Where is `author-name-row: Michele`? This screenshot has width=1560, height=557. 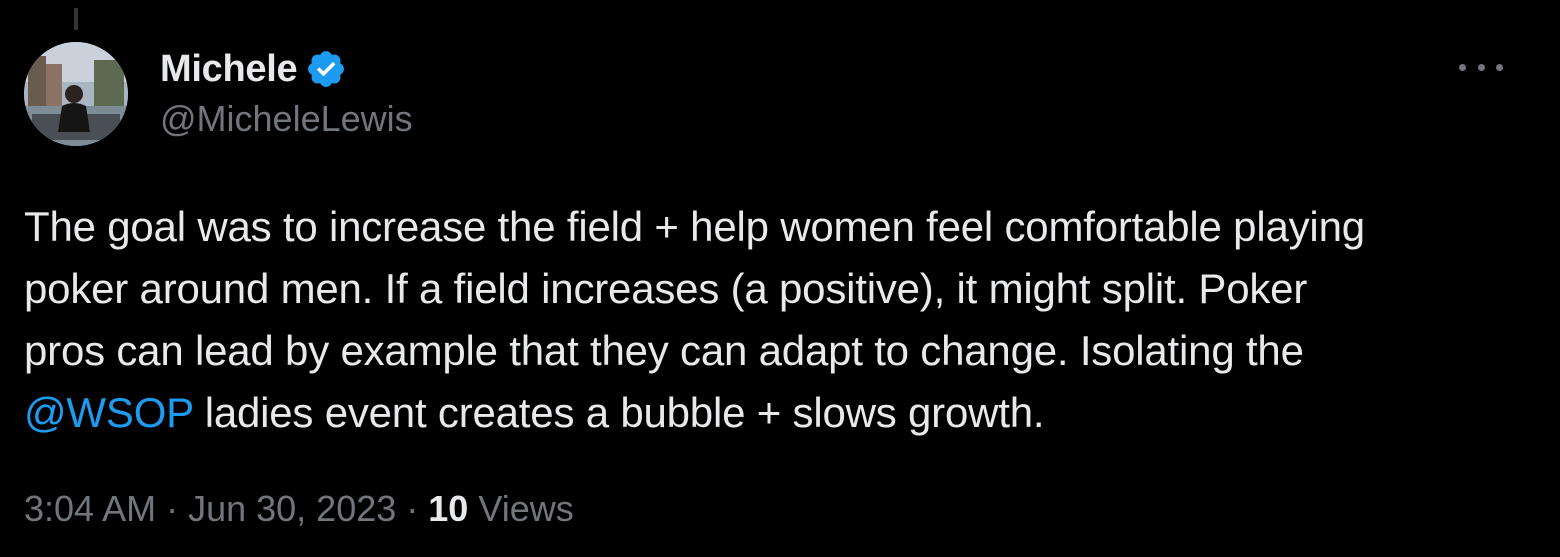
author-name-row: Michele is located at coordinates (253, 69).